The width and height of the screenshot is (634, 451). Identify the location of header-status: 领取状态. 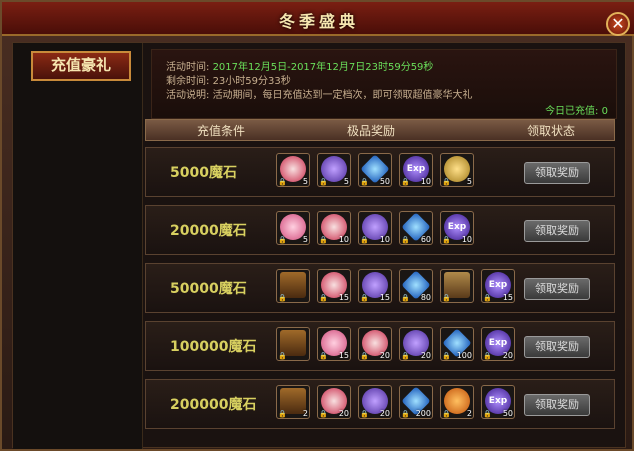
(550, 131).